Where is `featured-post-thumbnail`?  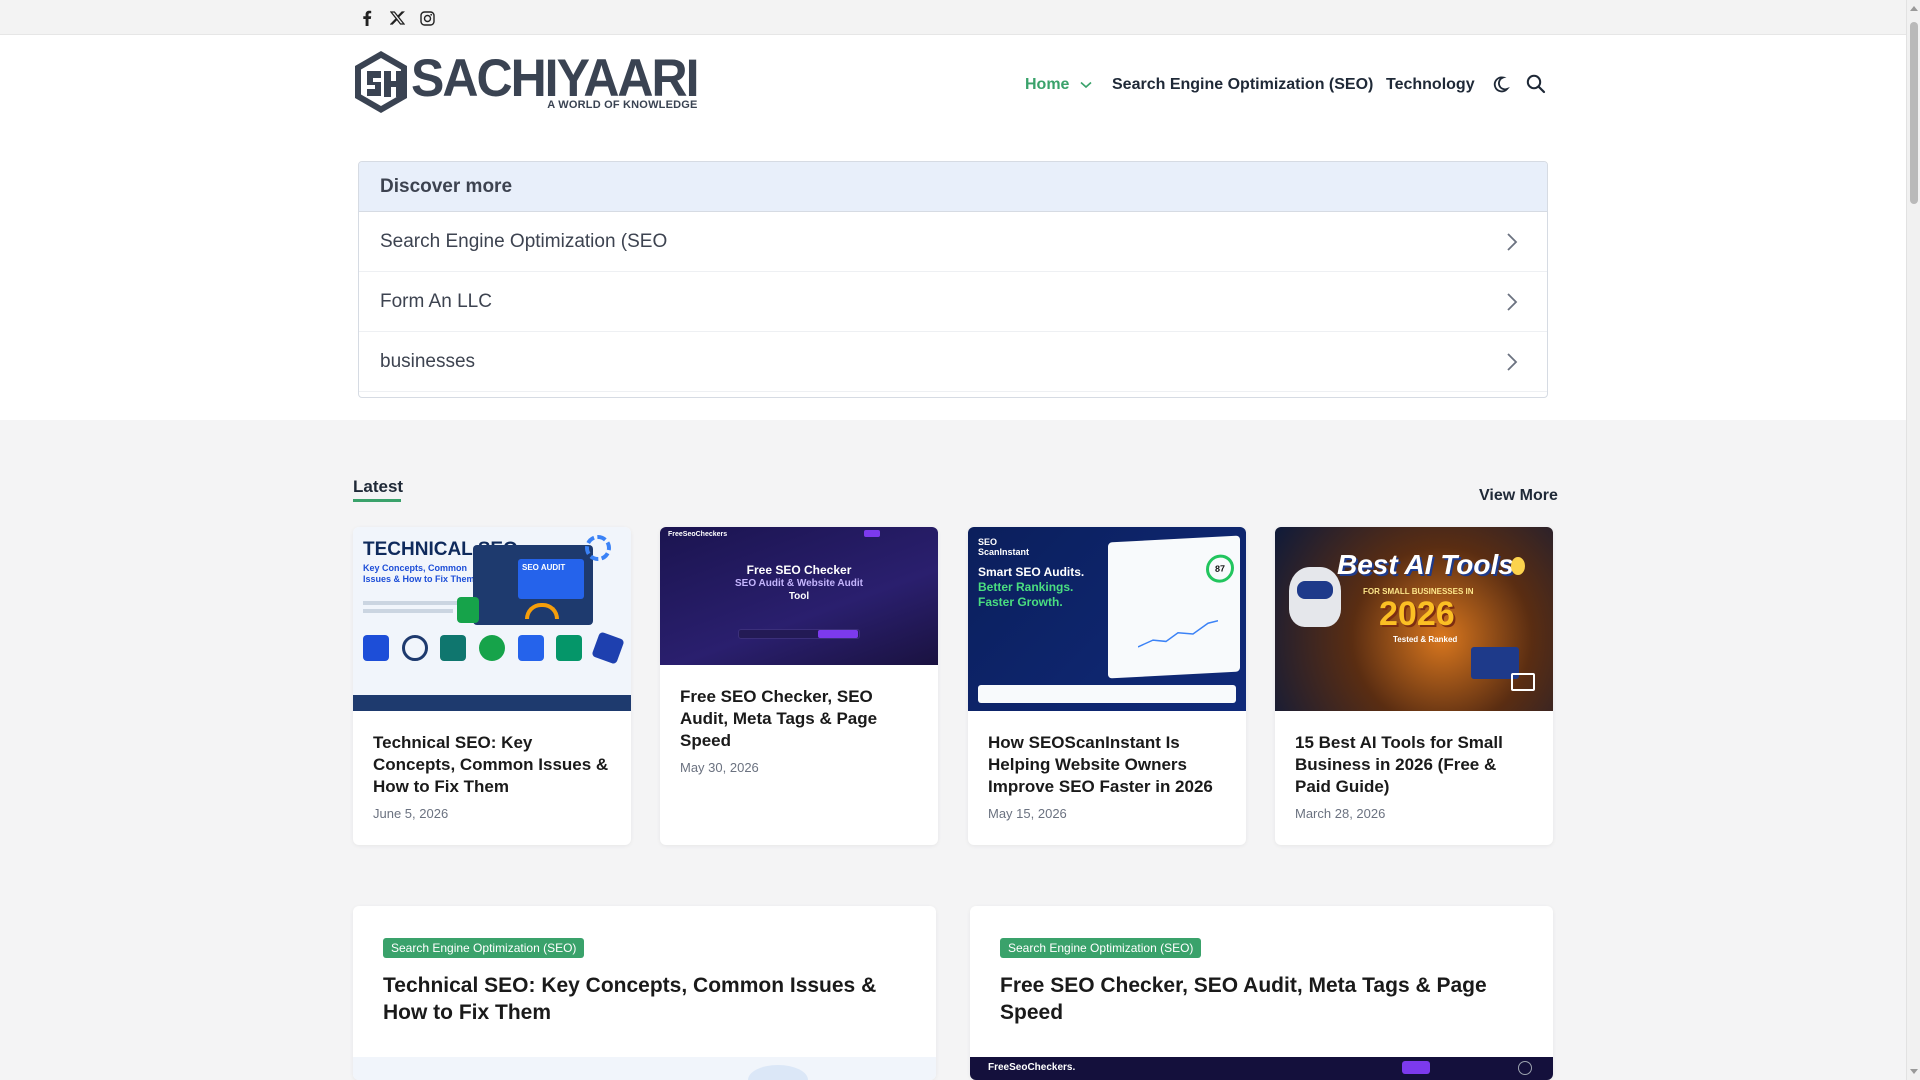 featured-post-thumbnail is located at coordinates (644, 1068).